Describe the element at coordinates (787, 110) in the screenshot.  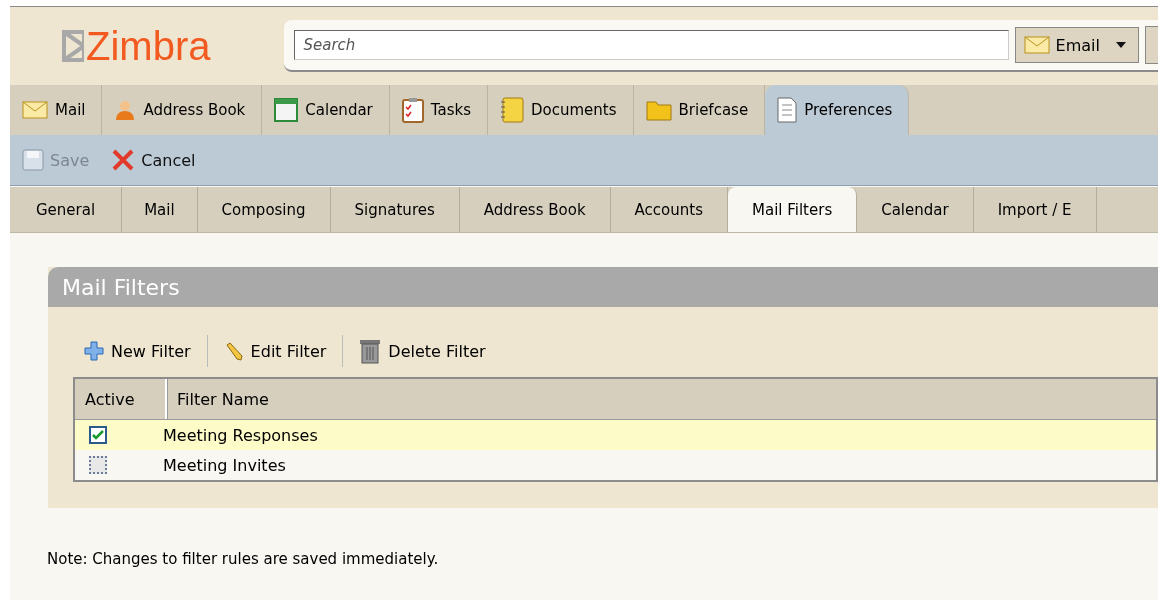
I see `document-list-icon` at that location.